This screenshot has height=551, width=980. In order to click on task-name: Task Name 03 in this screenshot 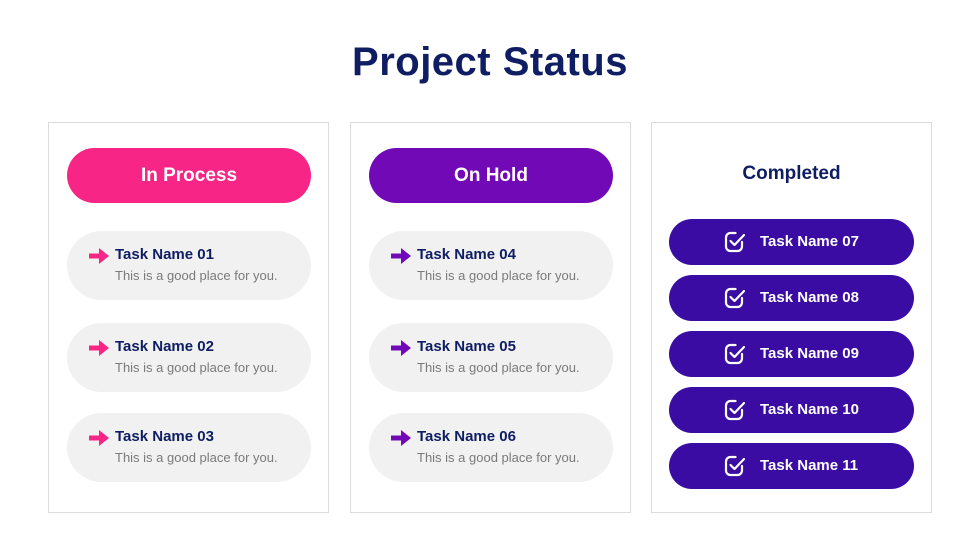, I will do `click(164, 436)`.